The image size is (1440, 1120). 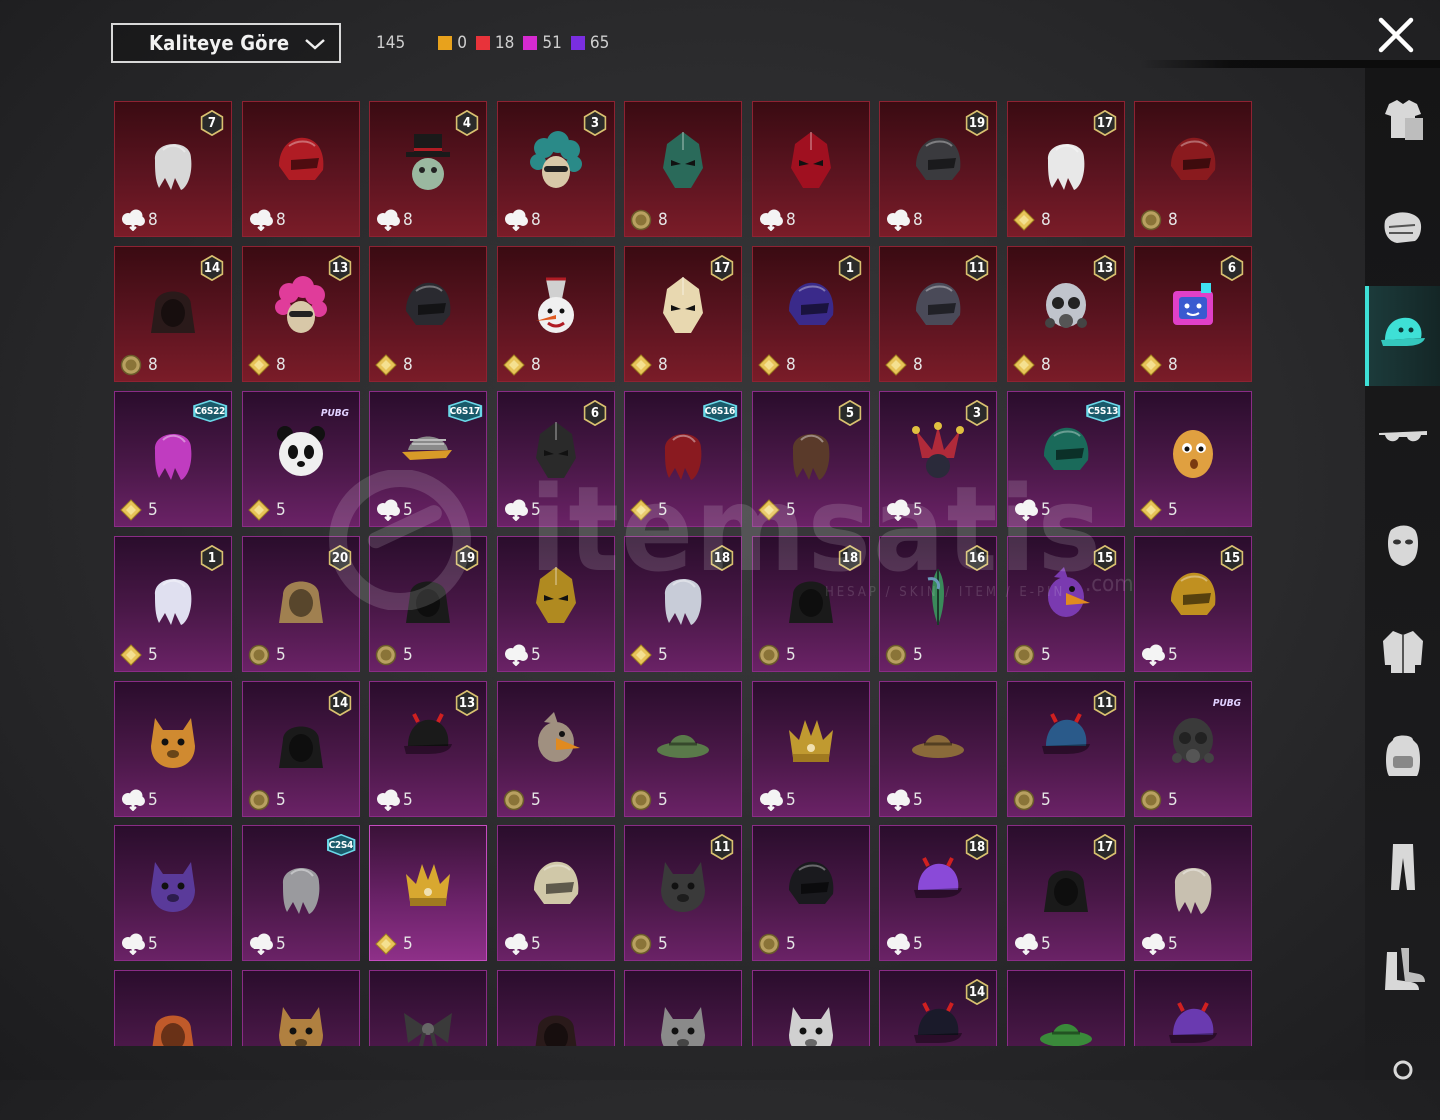 What do you see at coordinates (683, 459) in the screenshot?
I see `item-card: C6S16 5` at bounding box center [683, 459].